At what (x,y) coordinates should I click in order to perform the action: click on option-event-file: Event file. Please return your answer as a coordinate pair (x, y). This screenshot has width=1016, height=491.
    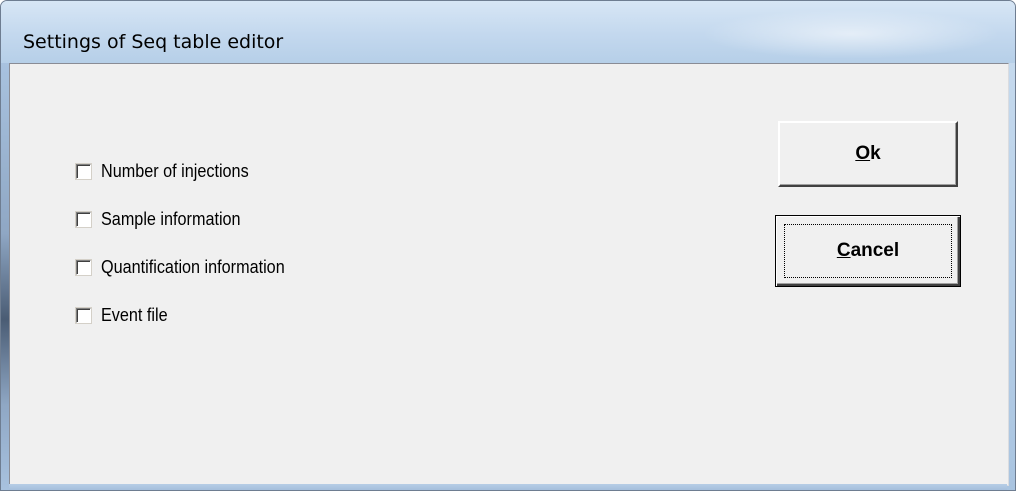
    Looking at the image, I should click on (125, 315).